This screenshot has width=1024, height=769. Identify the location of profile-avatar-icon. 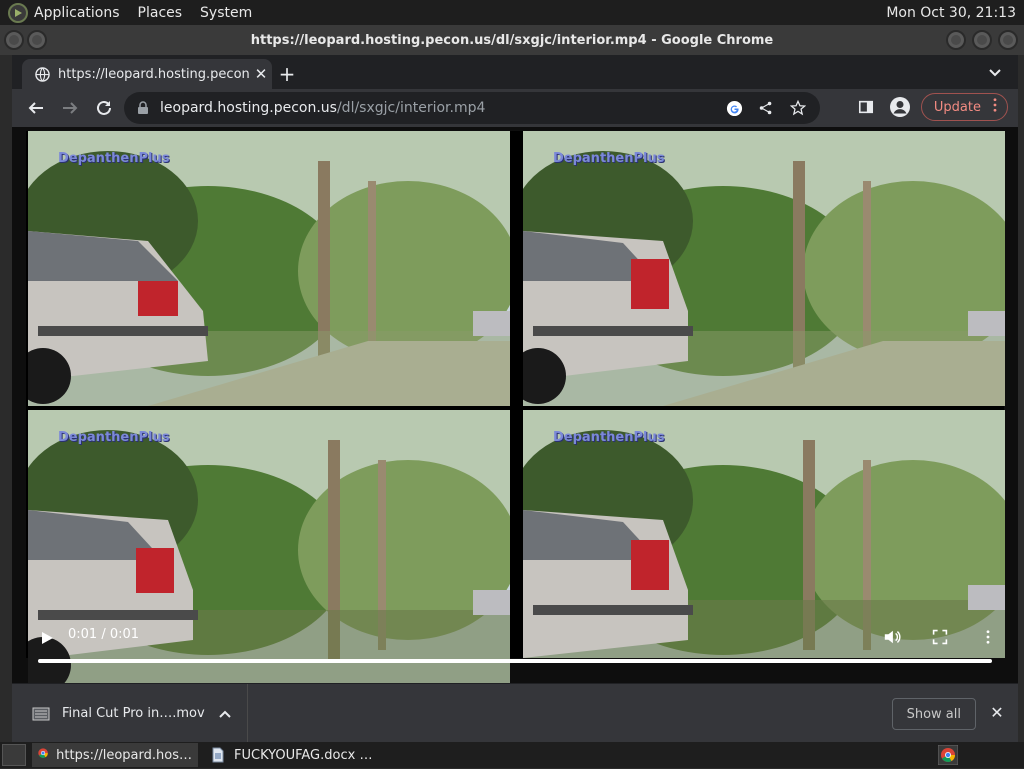
(900, 107).